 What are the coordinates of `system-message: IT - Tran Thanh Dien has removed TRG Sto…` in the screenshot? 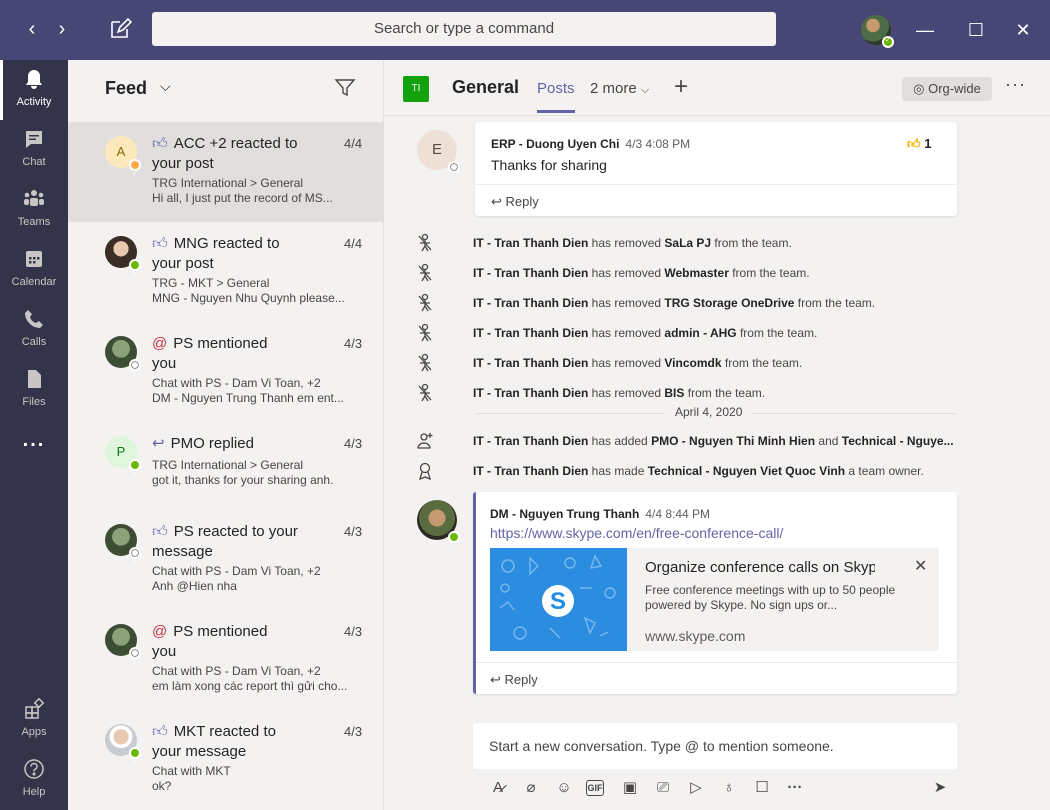 It's located at (732, 303).